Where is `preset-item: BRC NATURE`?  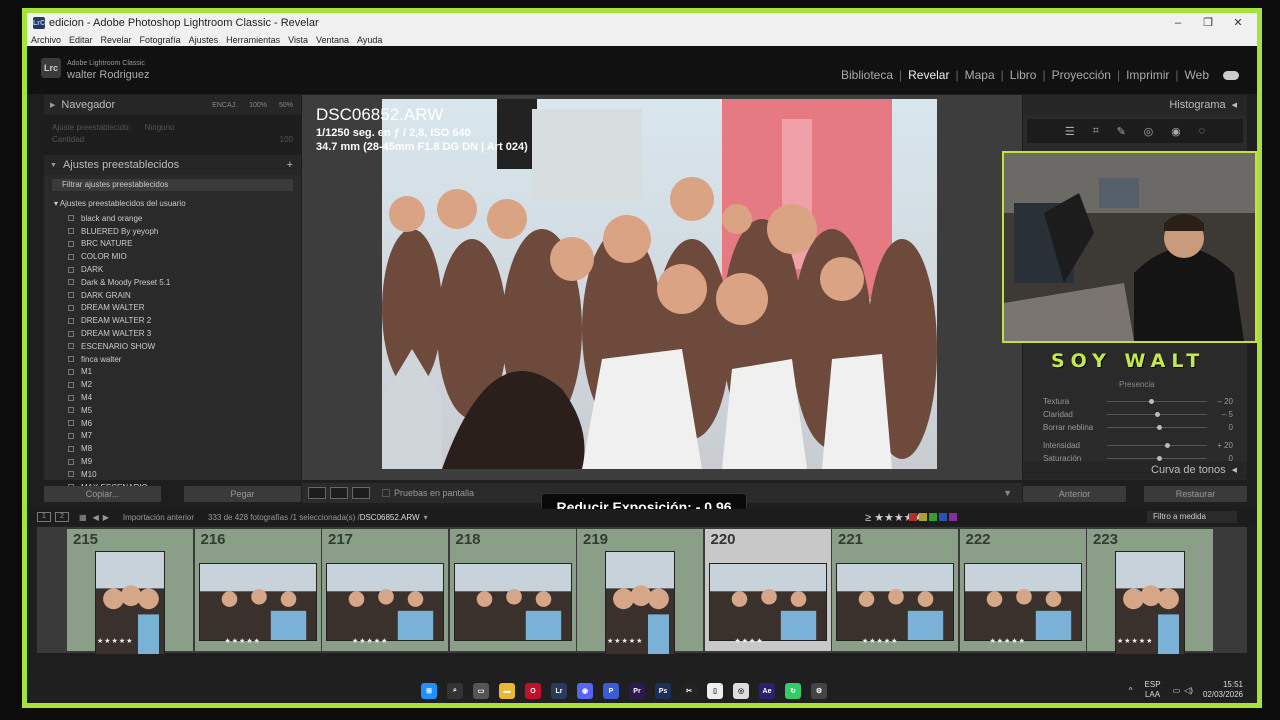
preset-item: BRC NATURE is located at coordinates (172, 244).